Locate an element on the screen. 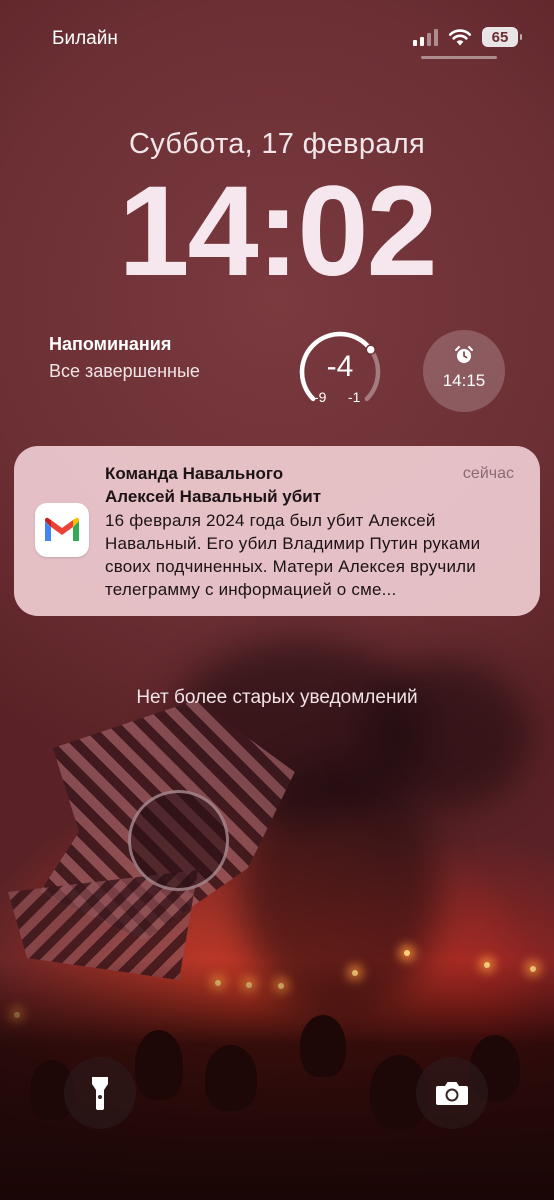 The image size is (554, 1200). notification-sender: Команда Навального is located at coordinates (194, 473).